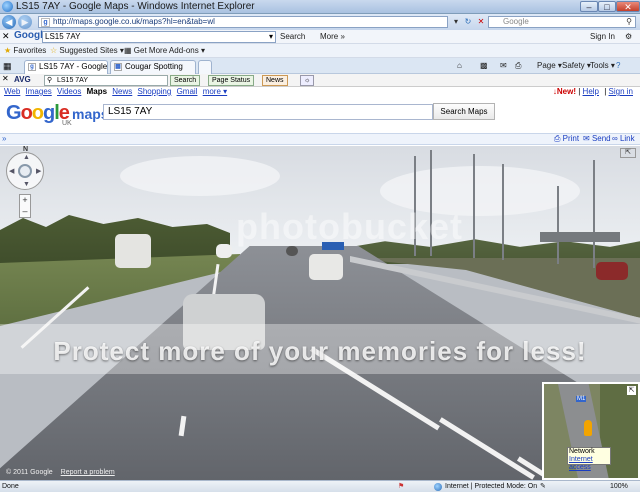 The height and width of the screenshot is (492, 640). Describe the element at coordinates (268, 112) in the screenshot. I see `maps-search-input: LS15 7AY` at that location.